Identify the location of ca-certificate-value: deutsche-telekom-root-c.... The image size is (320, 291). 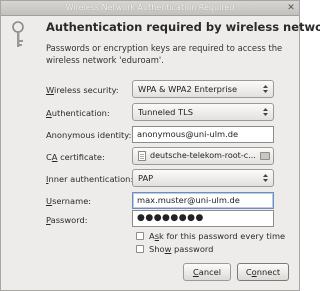
(203, 155).